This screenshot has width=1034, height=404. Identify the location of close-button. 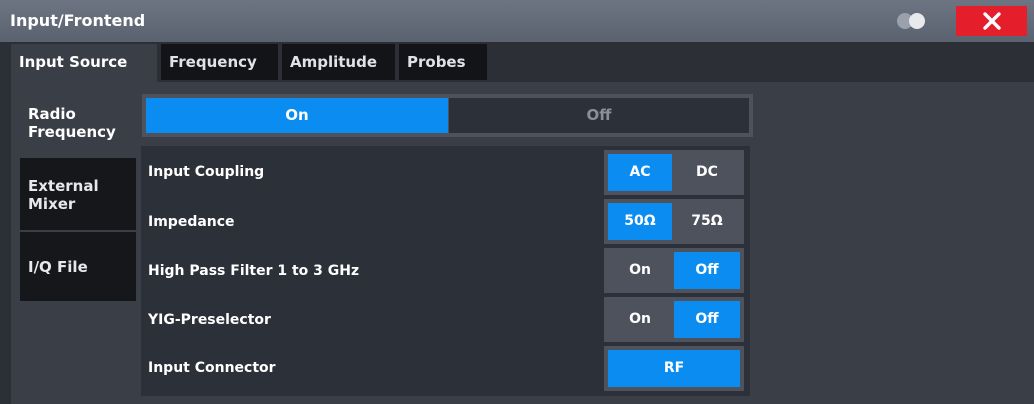
(991, 21).